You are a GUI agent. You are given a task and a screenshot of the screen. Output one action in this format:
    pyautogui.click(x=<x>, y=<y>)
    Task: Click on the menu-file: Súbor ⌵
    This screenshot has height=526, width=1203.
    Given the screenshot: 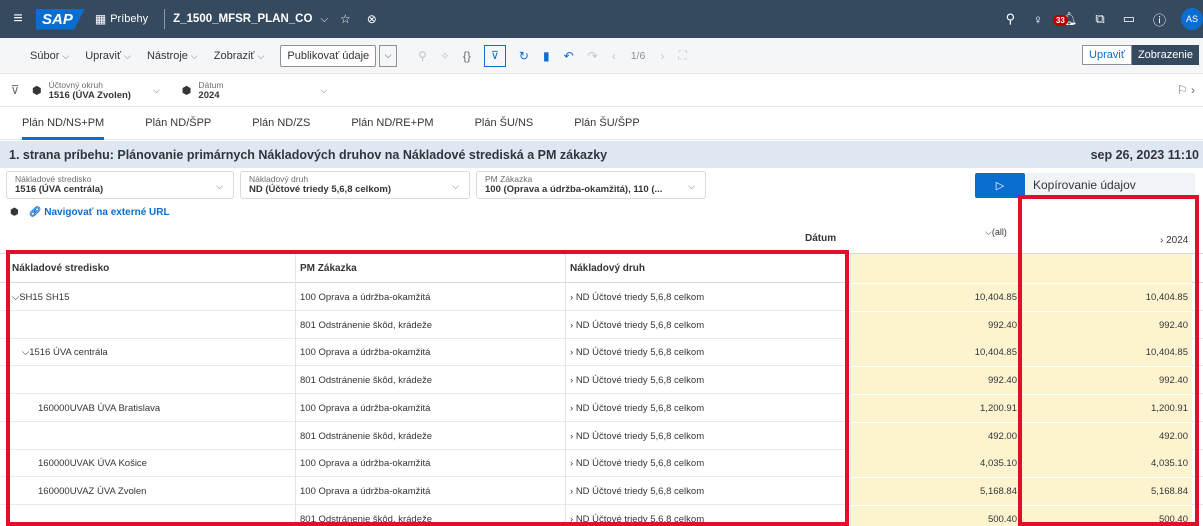 What is the action you would take?
    pyautogui.click(x=49, y=56)
    